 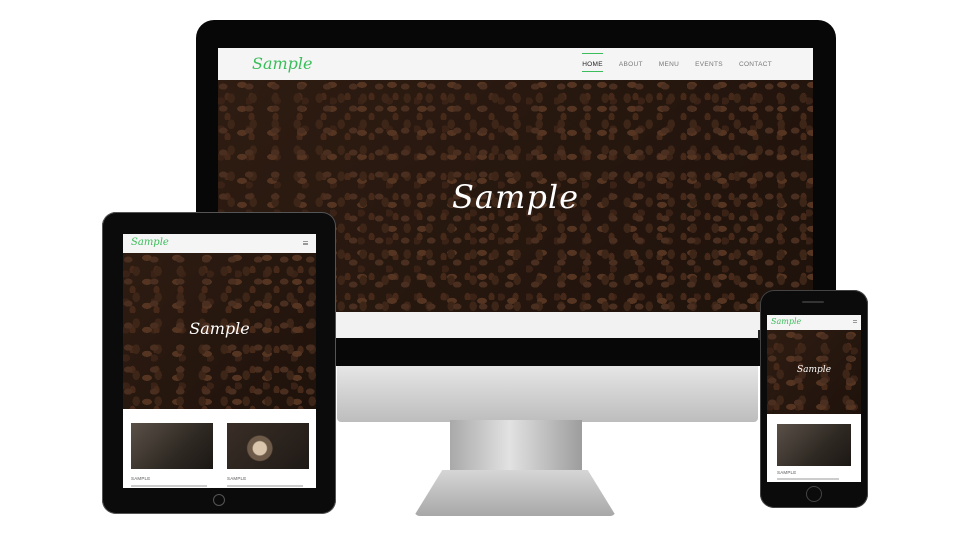 What do you see at coordinates (282, 63) in the screenshot?
I see `desktop-logo: Sample` at bounding box center [282, 63].